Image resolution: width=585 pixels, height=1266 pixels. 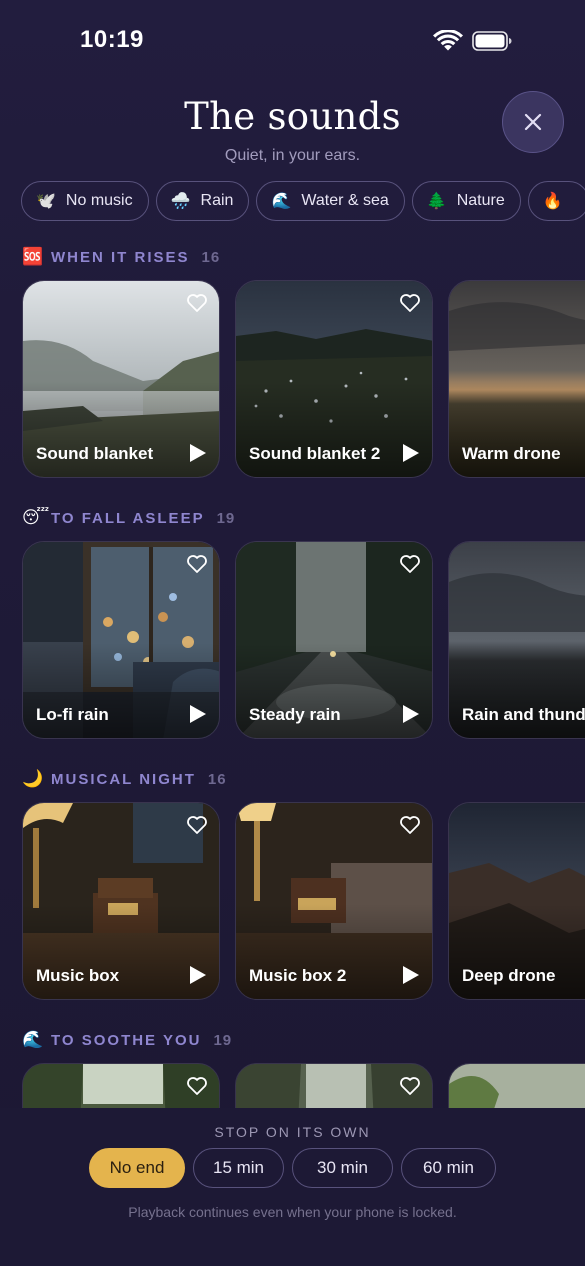 I want to click on timer-30-min: 30 min, so click(x=342, y=1168).